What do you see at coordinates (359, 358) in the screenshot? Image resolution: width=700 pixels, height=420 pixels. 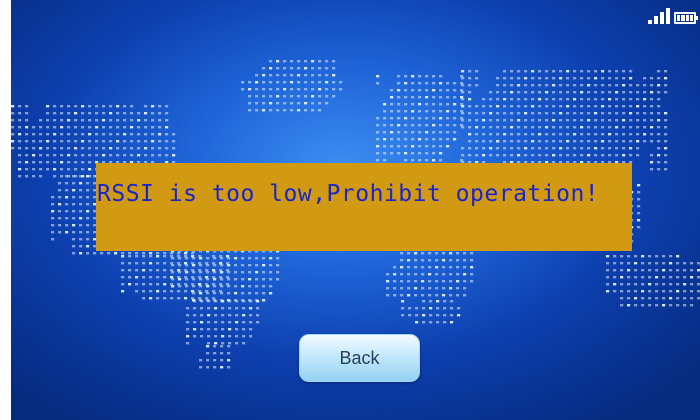 I see `back-button: Back` at bounding box center [359, 358].